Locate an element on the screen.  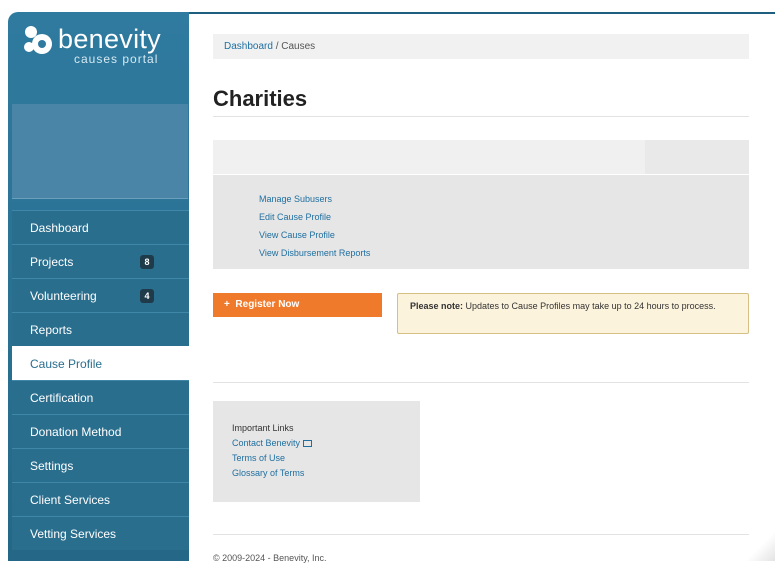
footer-divider is located at coordinates (481, 534).